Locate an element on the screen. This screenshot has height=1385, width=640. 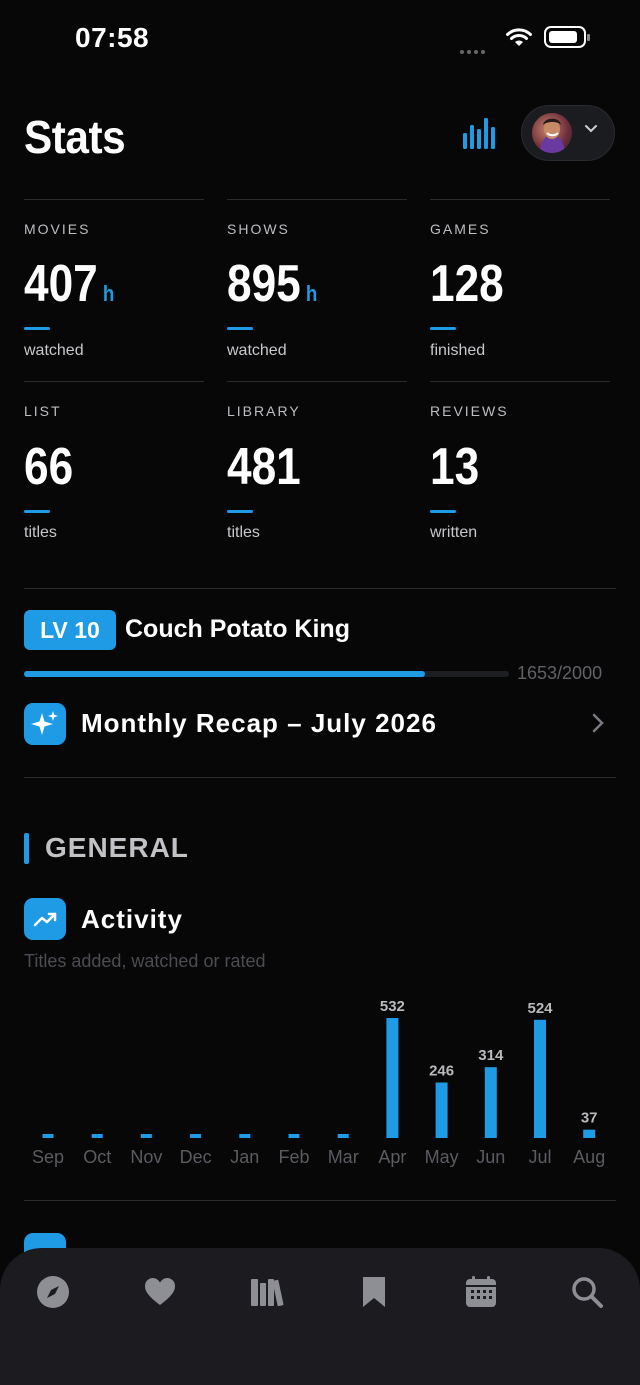
chart-tick-label: Jul is located at coordinates (539, 1157).